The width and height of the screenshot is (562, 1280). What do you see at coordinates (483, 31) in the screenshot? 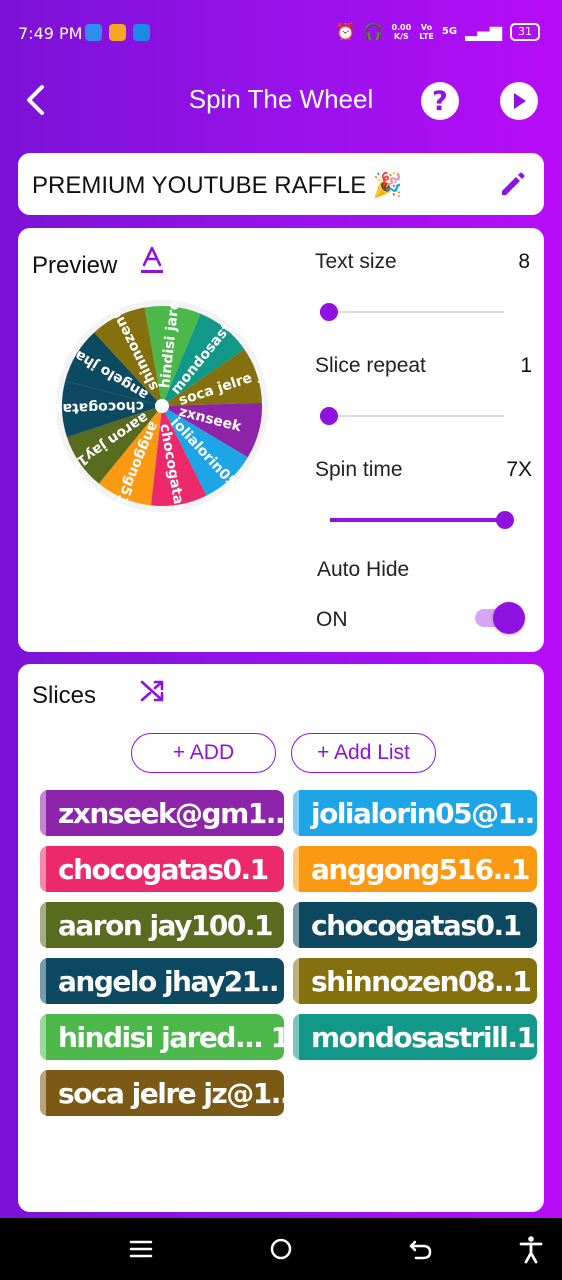
I see `signal-icon: ▂▄▆` at bounding box center [483, 31].